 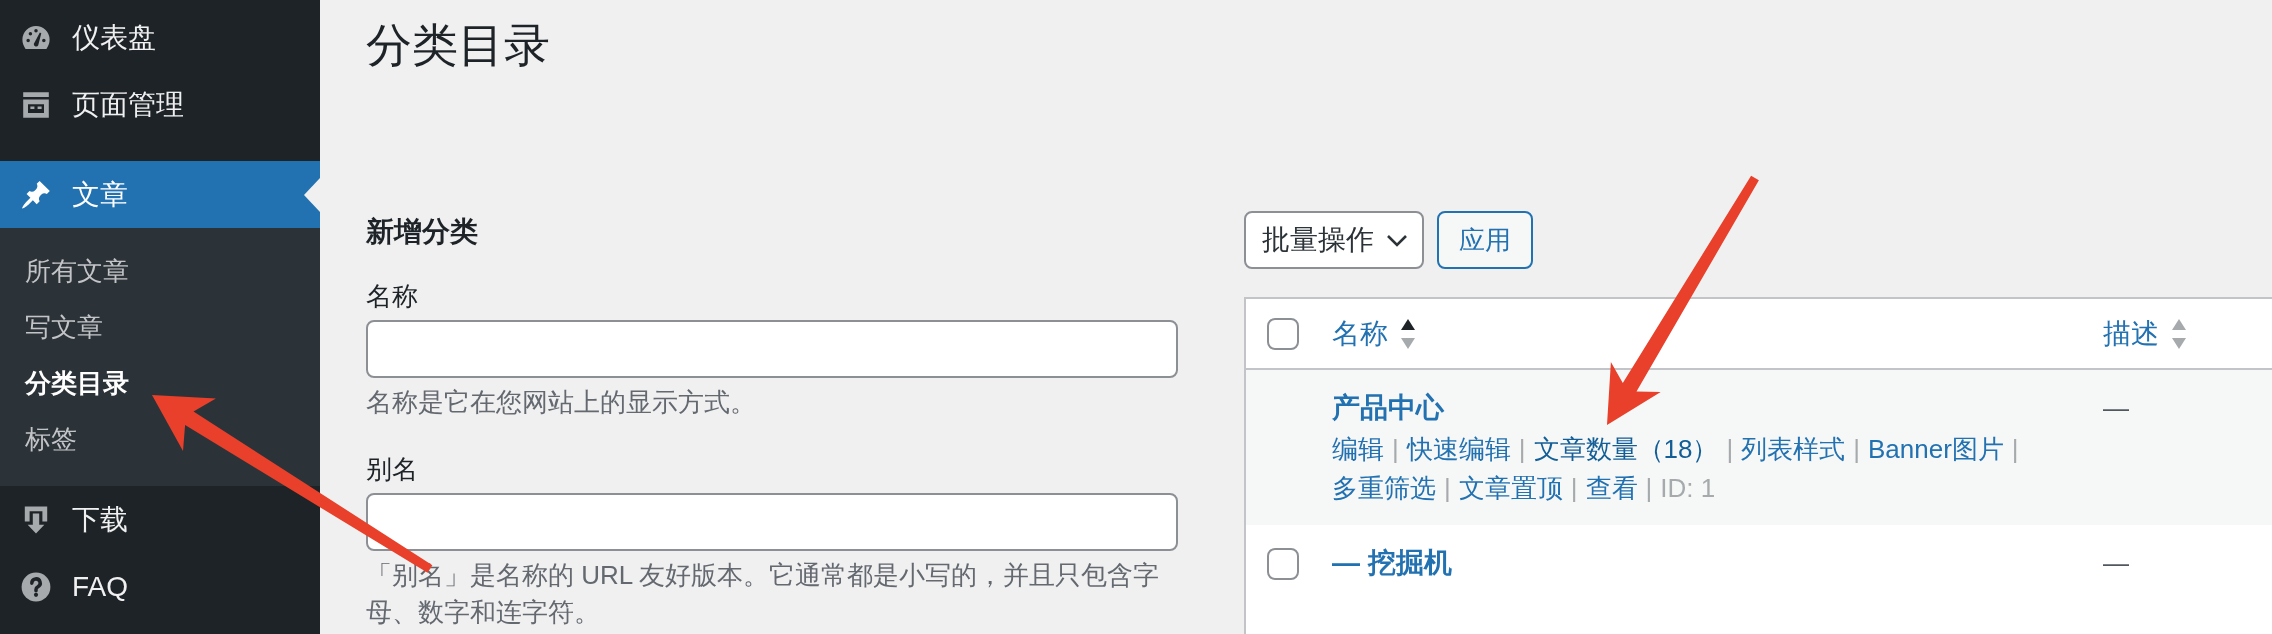 I want to click on field-label: 名称, so click(x=392, y=296).